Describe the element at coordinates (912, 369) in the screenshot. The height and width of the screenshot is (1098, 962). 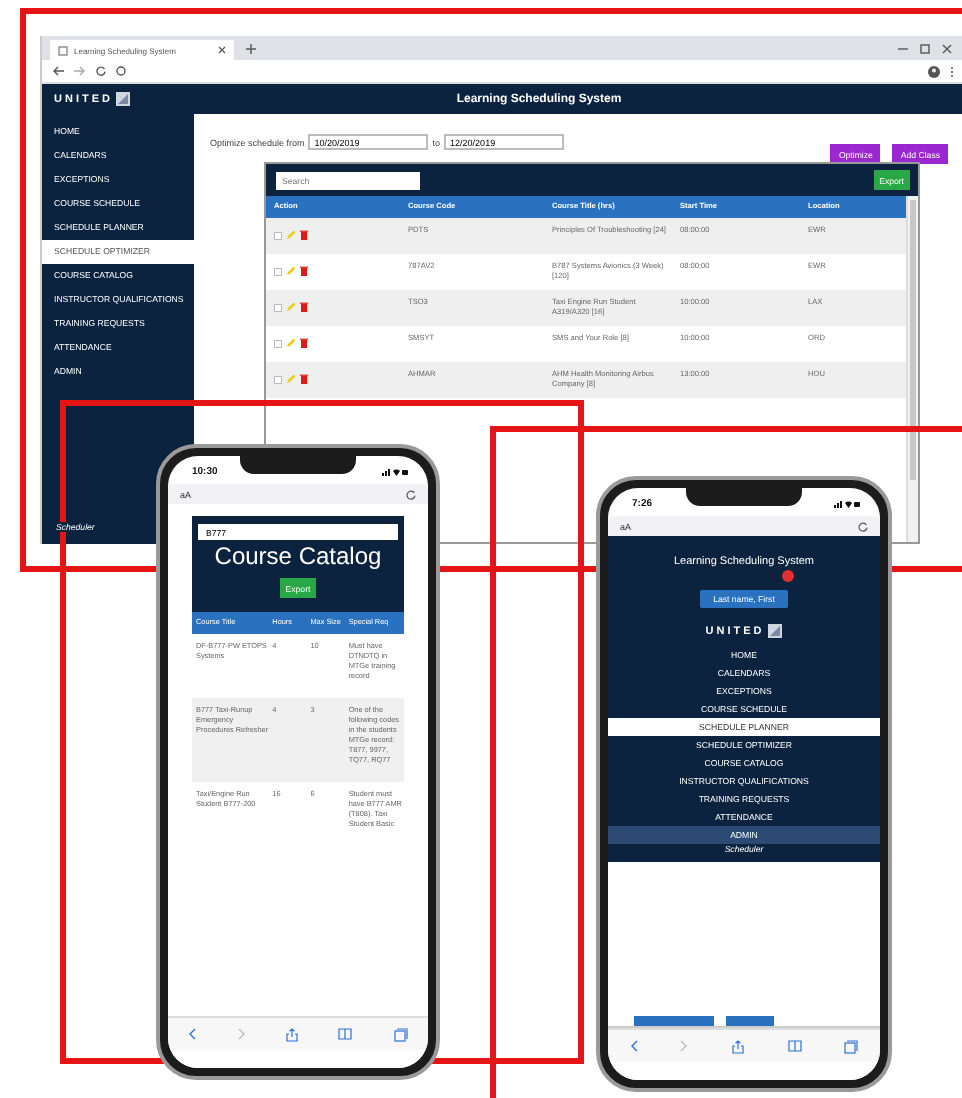
I see `scrollbar` at that location.